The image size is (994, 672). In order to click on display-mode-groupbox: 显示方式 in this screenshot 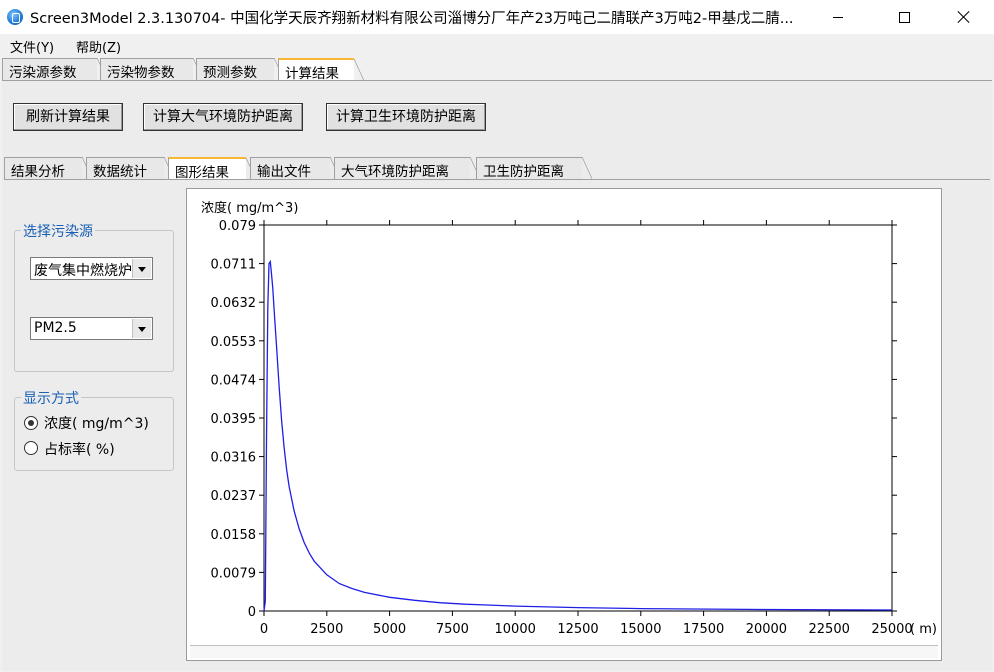, I will do `click(94, 429)`.